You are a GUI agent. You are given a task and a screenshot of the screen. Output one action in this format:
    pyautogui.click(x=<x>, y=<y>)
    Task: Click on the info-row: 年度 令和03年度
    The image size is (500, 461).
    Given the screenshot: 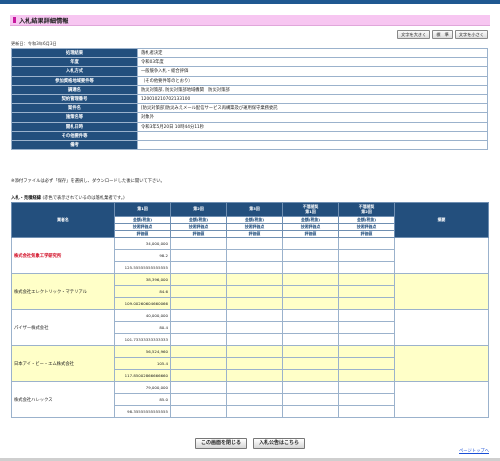 What is the action you would take?
    pyautogui.click(x=249, y=62)
    